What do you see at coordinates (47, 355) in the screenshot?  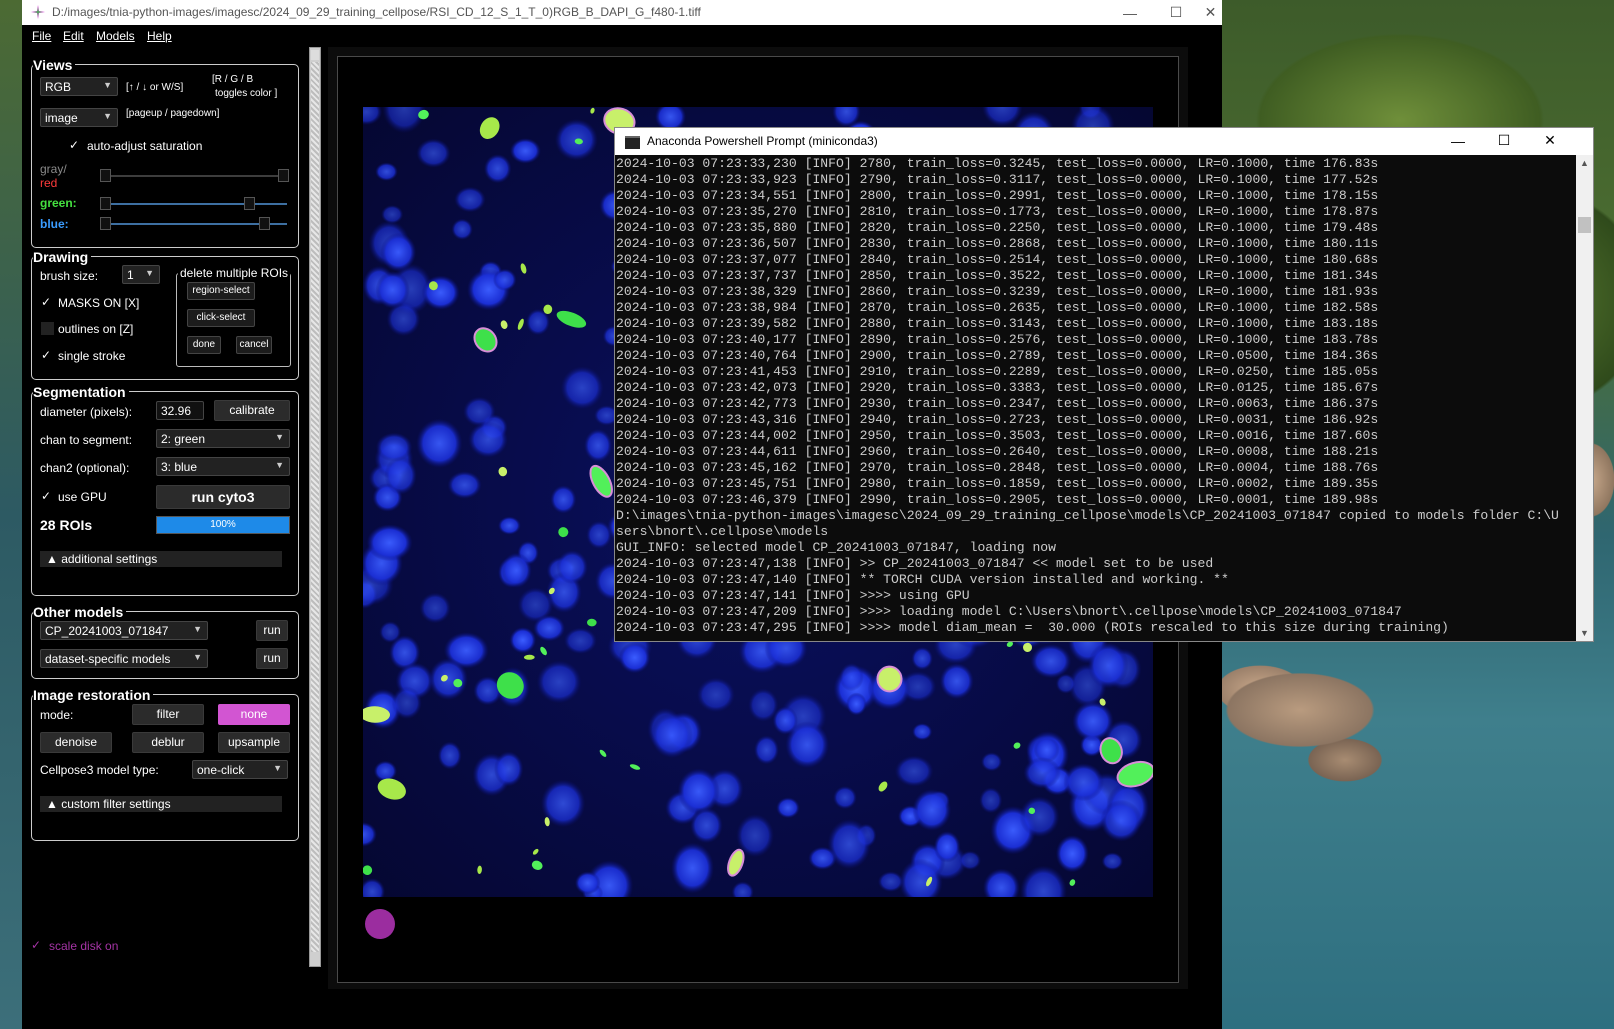 I see `single-stroke-checkbox: ✓` at bounding box center [47, 355].